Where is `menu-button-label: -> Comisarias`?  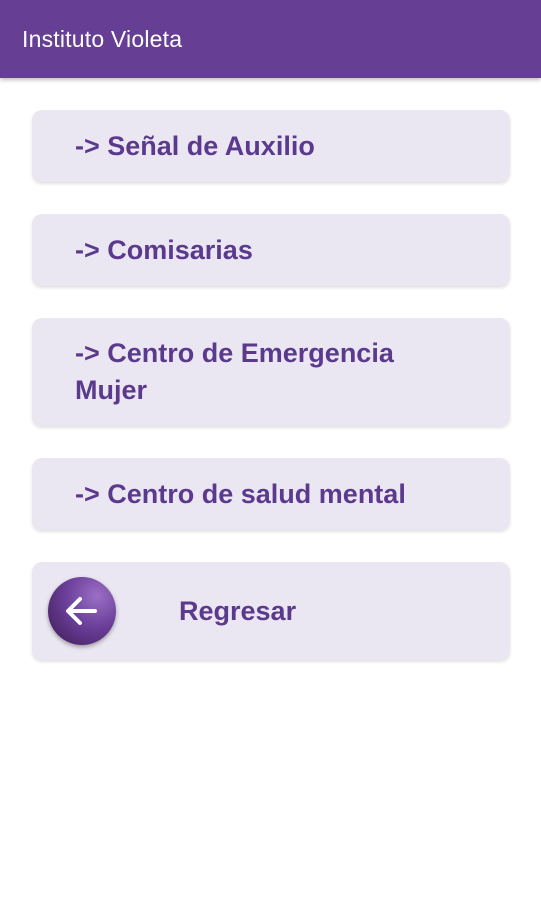 menu-button-label: -> Comisarias is located at coordinates (164, 249).